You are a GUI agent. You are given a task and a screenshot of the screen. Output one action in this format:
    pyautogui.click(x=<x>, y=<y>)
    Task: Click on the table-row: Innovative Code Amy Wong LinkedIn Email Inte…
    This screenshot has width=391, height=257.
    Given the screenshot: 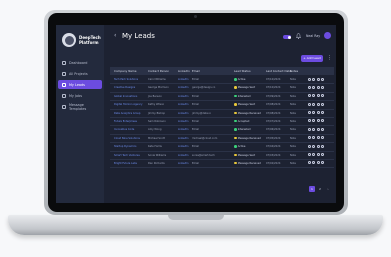 What is the action you would take?
    pyautogui.click(x=222, y=130)
    